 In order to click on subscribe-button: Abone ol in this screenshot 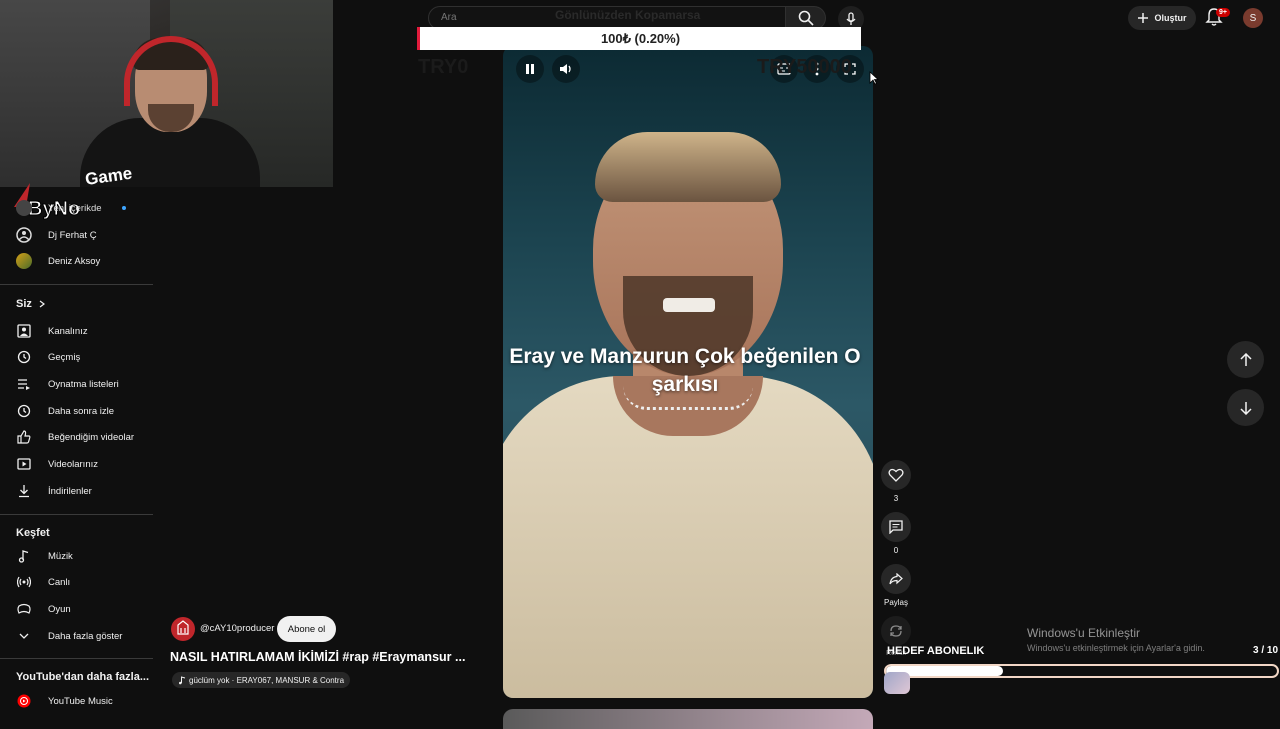, I will do `click(306, 629)`.